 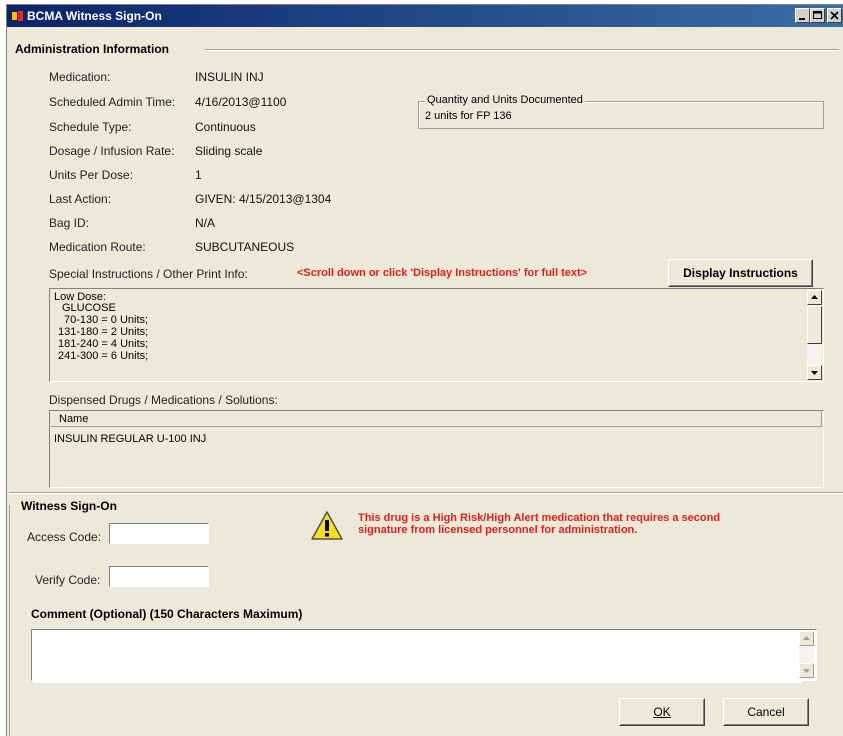 What do you see at coordinates (68, 580) in the screenshot?
I see `verify-code-label: Verify Code:` at bounding box center [68, 580].